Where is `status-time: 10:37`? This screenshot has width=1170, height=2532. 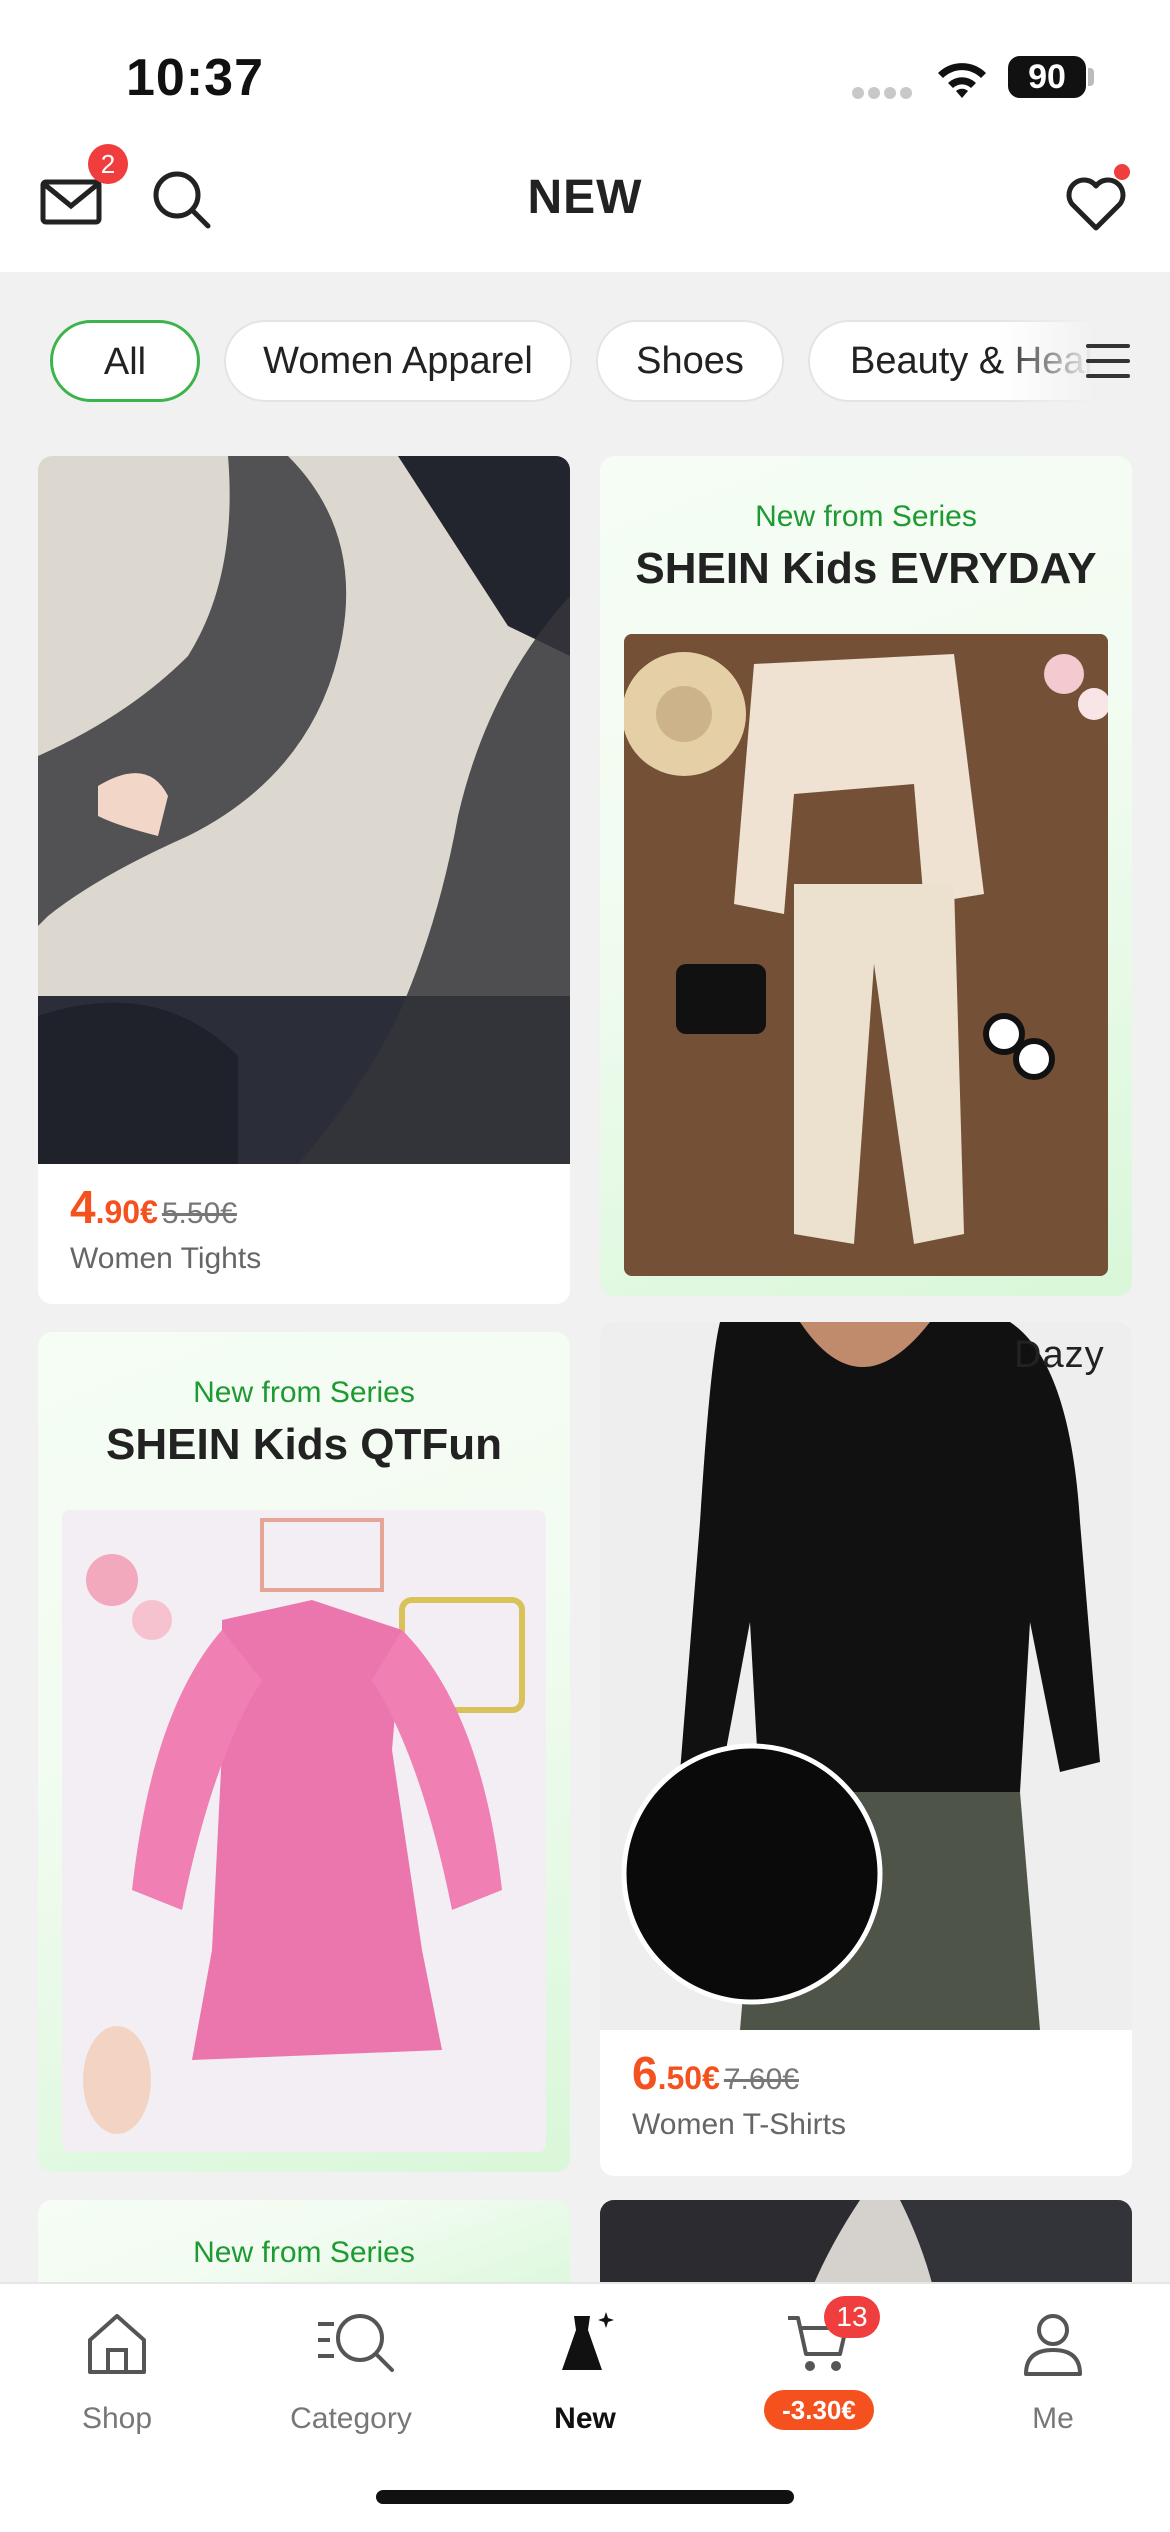 status-time: 10:37 is located at coordinates (195, 78).